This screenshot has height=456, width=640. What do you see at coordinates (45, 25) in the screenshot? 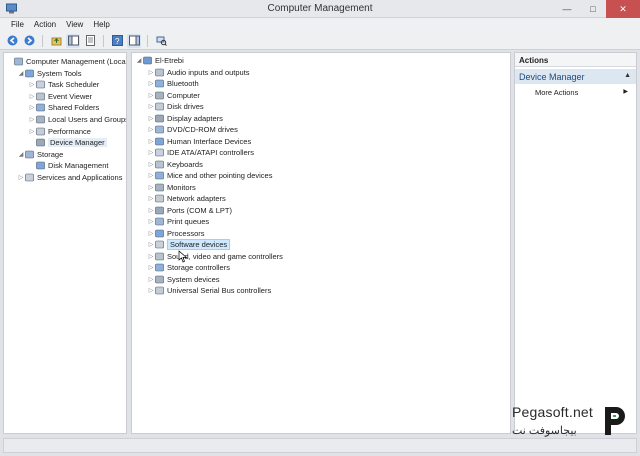
I see `menu-action: Action` at bounding box center [45, 25].